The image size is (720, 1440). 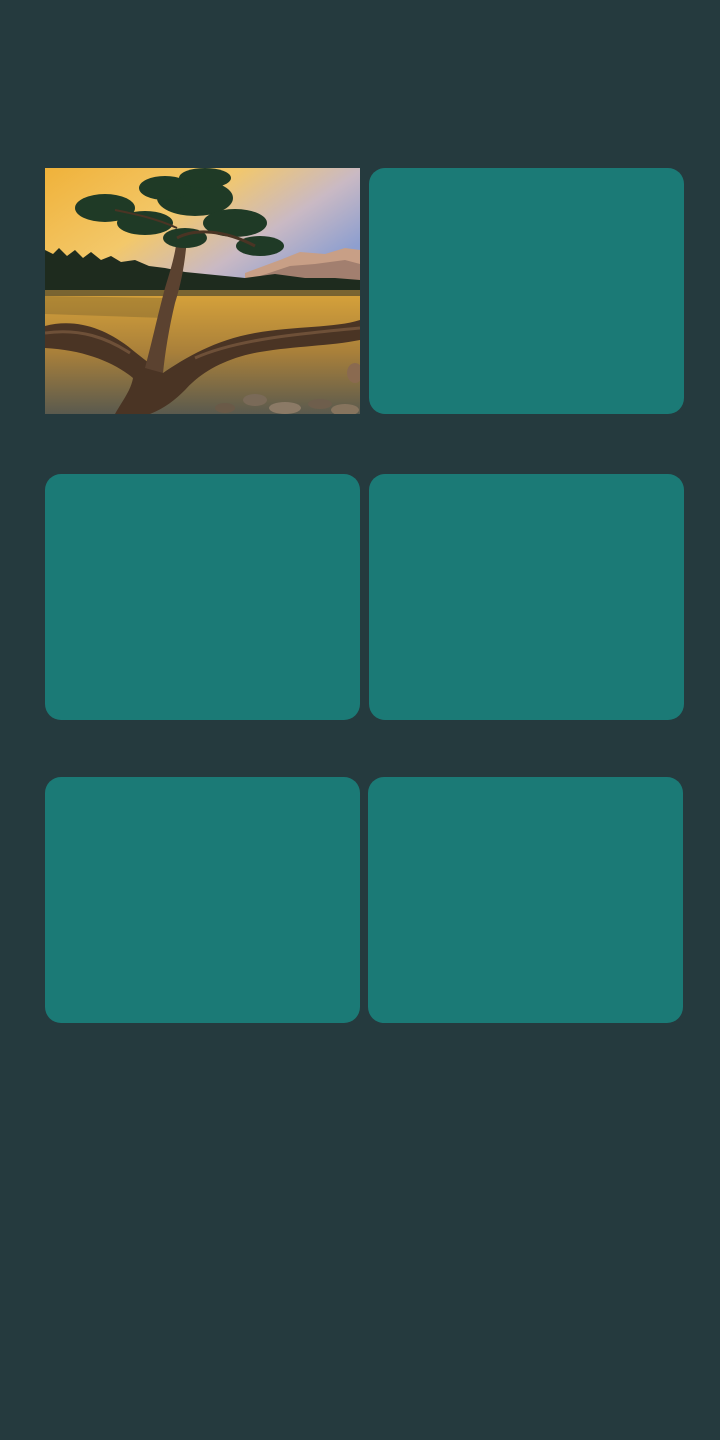 I want to click on card-tile-revealed, so click(x=202, y=291).